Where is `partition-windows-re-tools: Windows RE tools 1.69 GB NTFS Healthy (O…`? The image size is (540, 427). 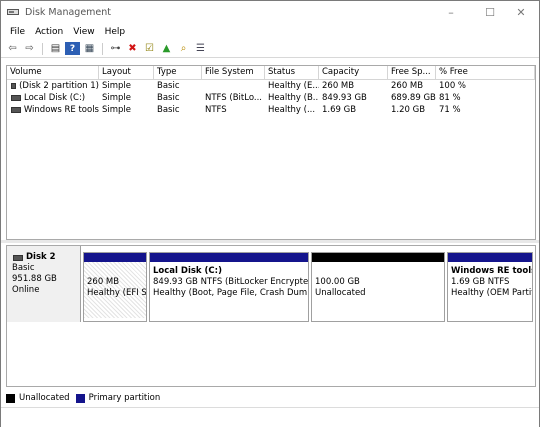
partition-windows-re-tools: Windows RE tools 1.69 GB NTFS Healthy (O… is located at coordinates (490, 287).